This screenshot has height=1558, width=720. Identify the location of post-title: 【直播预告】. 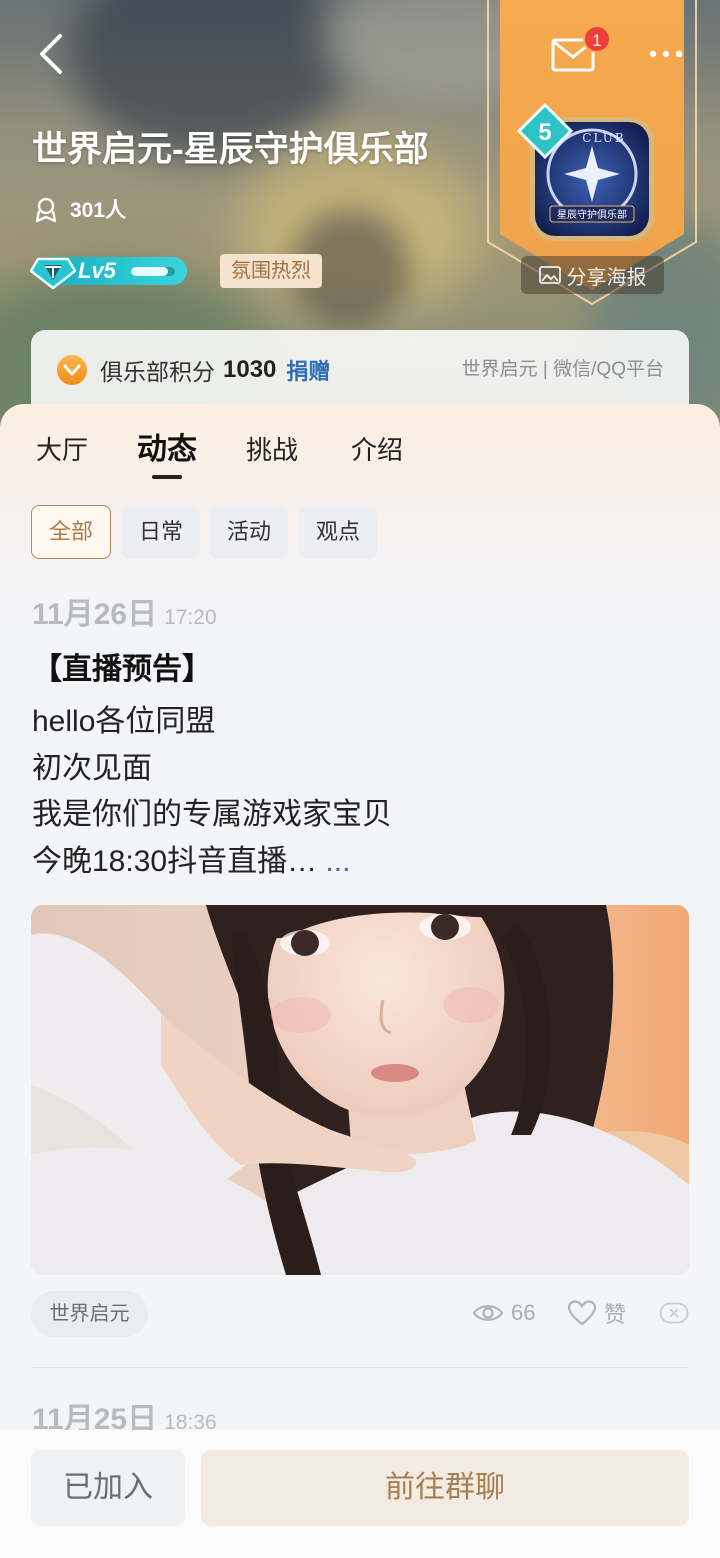
(122, 670).